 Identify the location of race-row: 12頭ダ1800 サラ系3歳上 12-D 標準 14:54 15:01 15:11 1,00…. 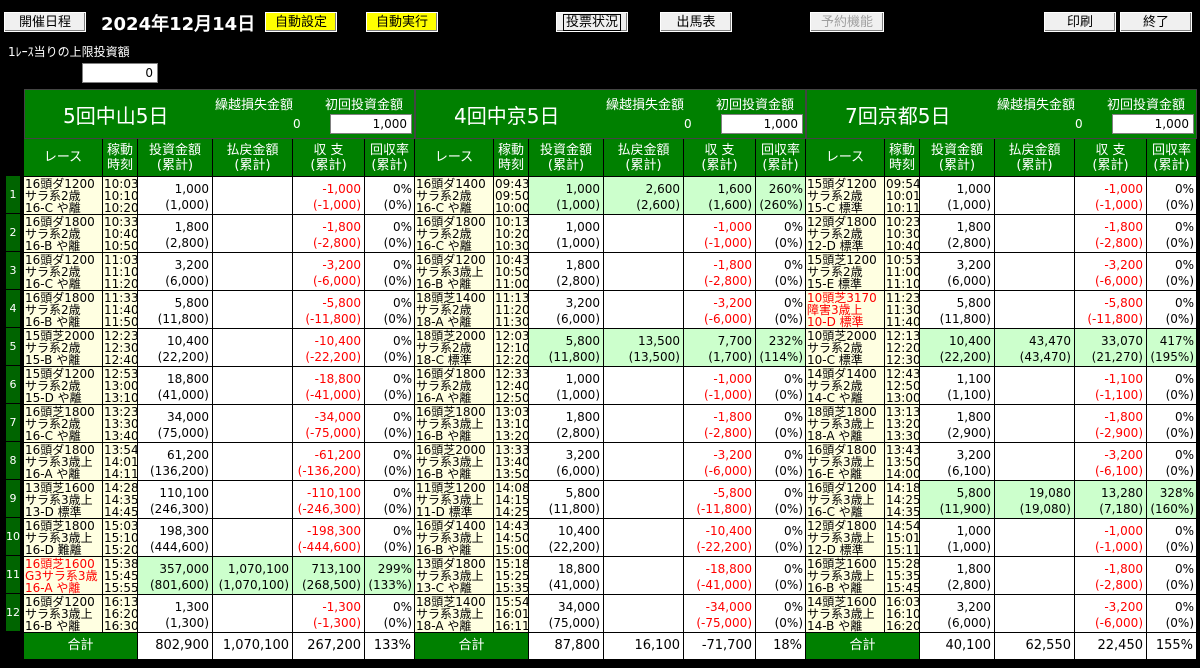
(1001, 538).